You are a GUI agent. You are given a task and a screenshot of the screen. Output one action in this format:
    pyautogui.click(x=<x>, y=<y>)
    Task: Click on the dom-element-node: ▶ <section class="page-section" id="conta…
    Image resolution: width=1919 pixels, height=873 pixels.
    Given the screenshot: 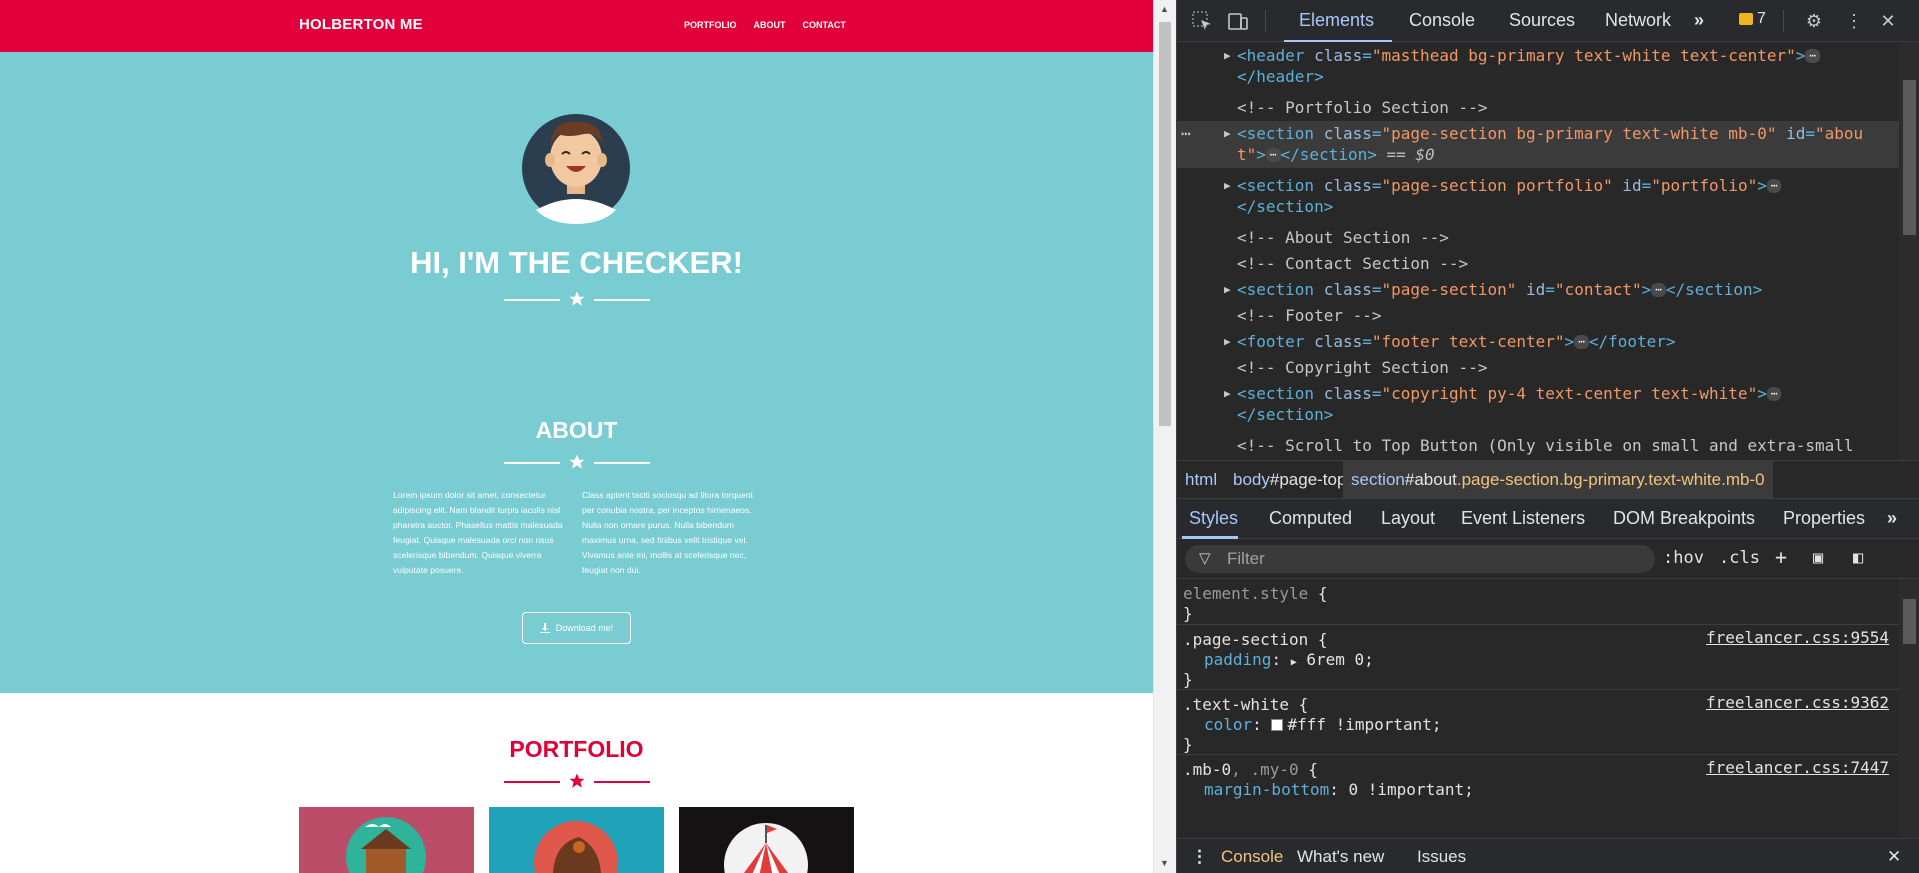 What is the action you would take?
    pyautogui.click(x=1538, y=288)
    